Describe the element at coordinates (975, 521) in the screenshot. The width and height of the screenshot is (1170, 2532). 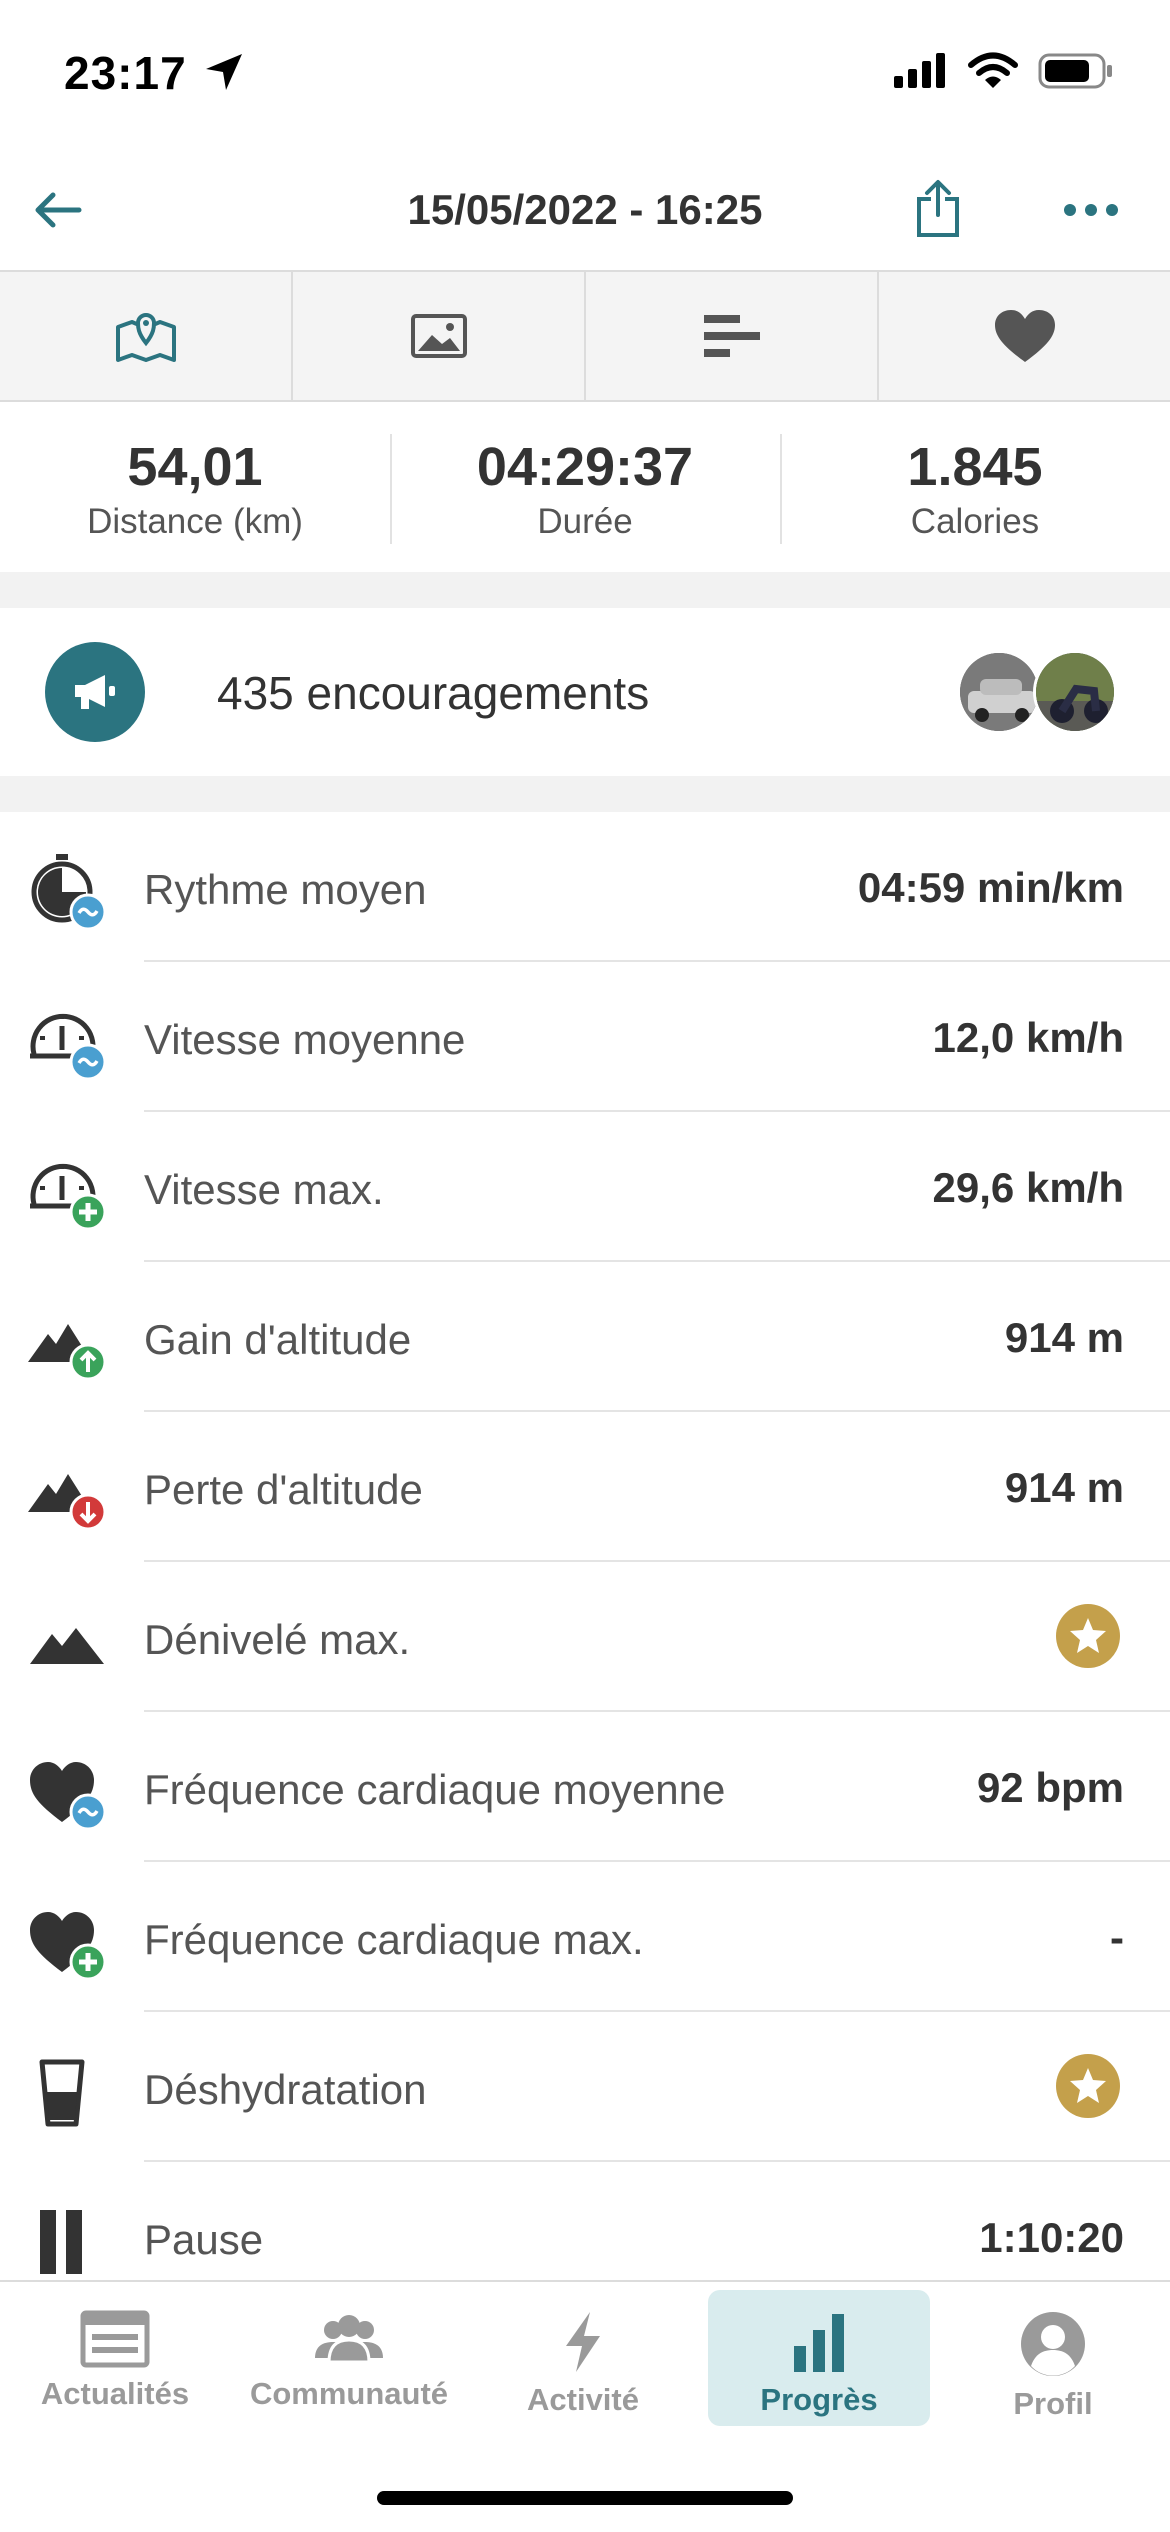
I see `summary-label: Calories` at that location.